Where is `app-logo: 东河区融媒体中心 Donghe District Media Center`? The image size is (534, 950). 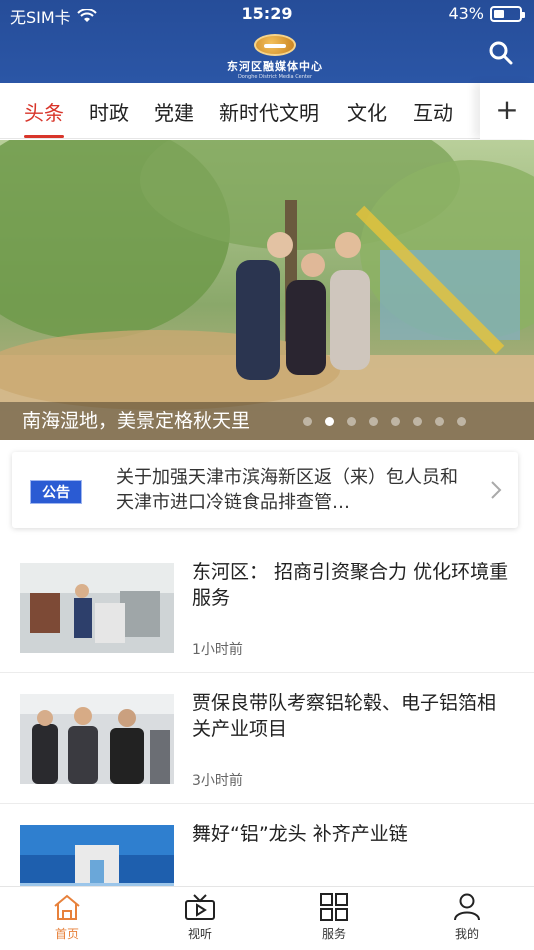 app-logo: 东河区融媒体中心 Donghe District Media Center is located at coordinates (275, 57).